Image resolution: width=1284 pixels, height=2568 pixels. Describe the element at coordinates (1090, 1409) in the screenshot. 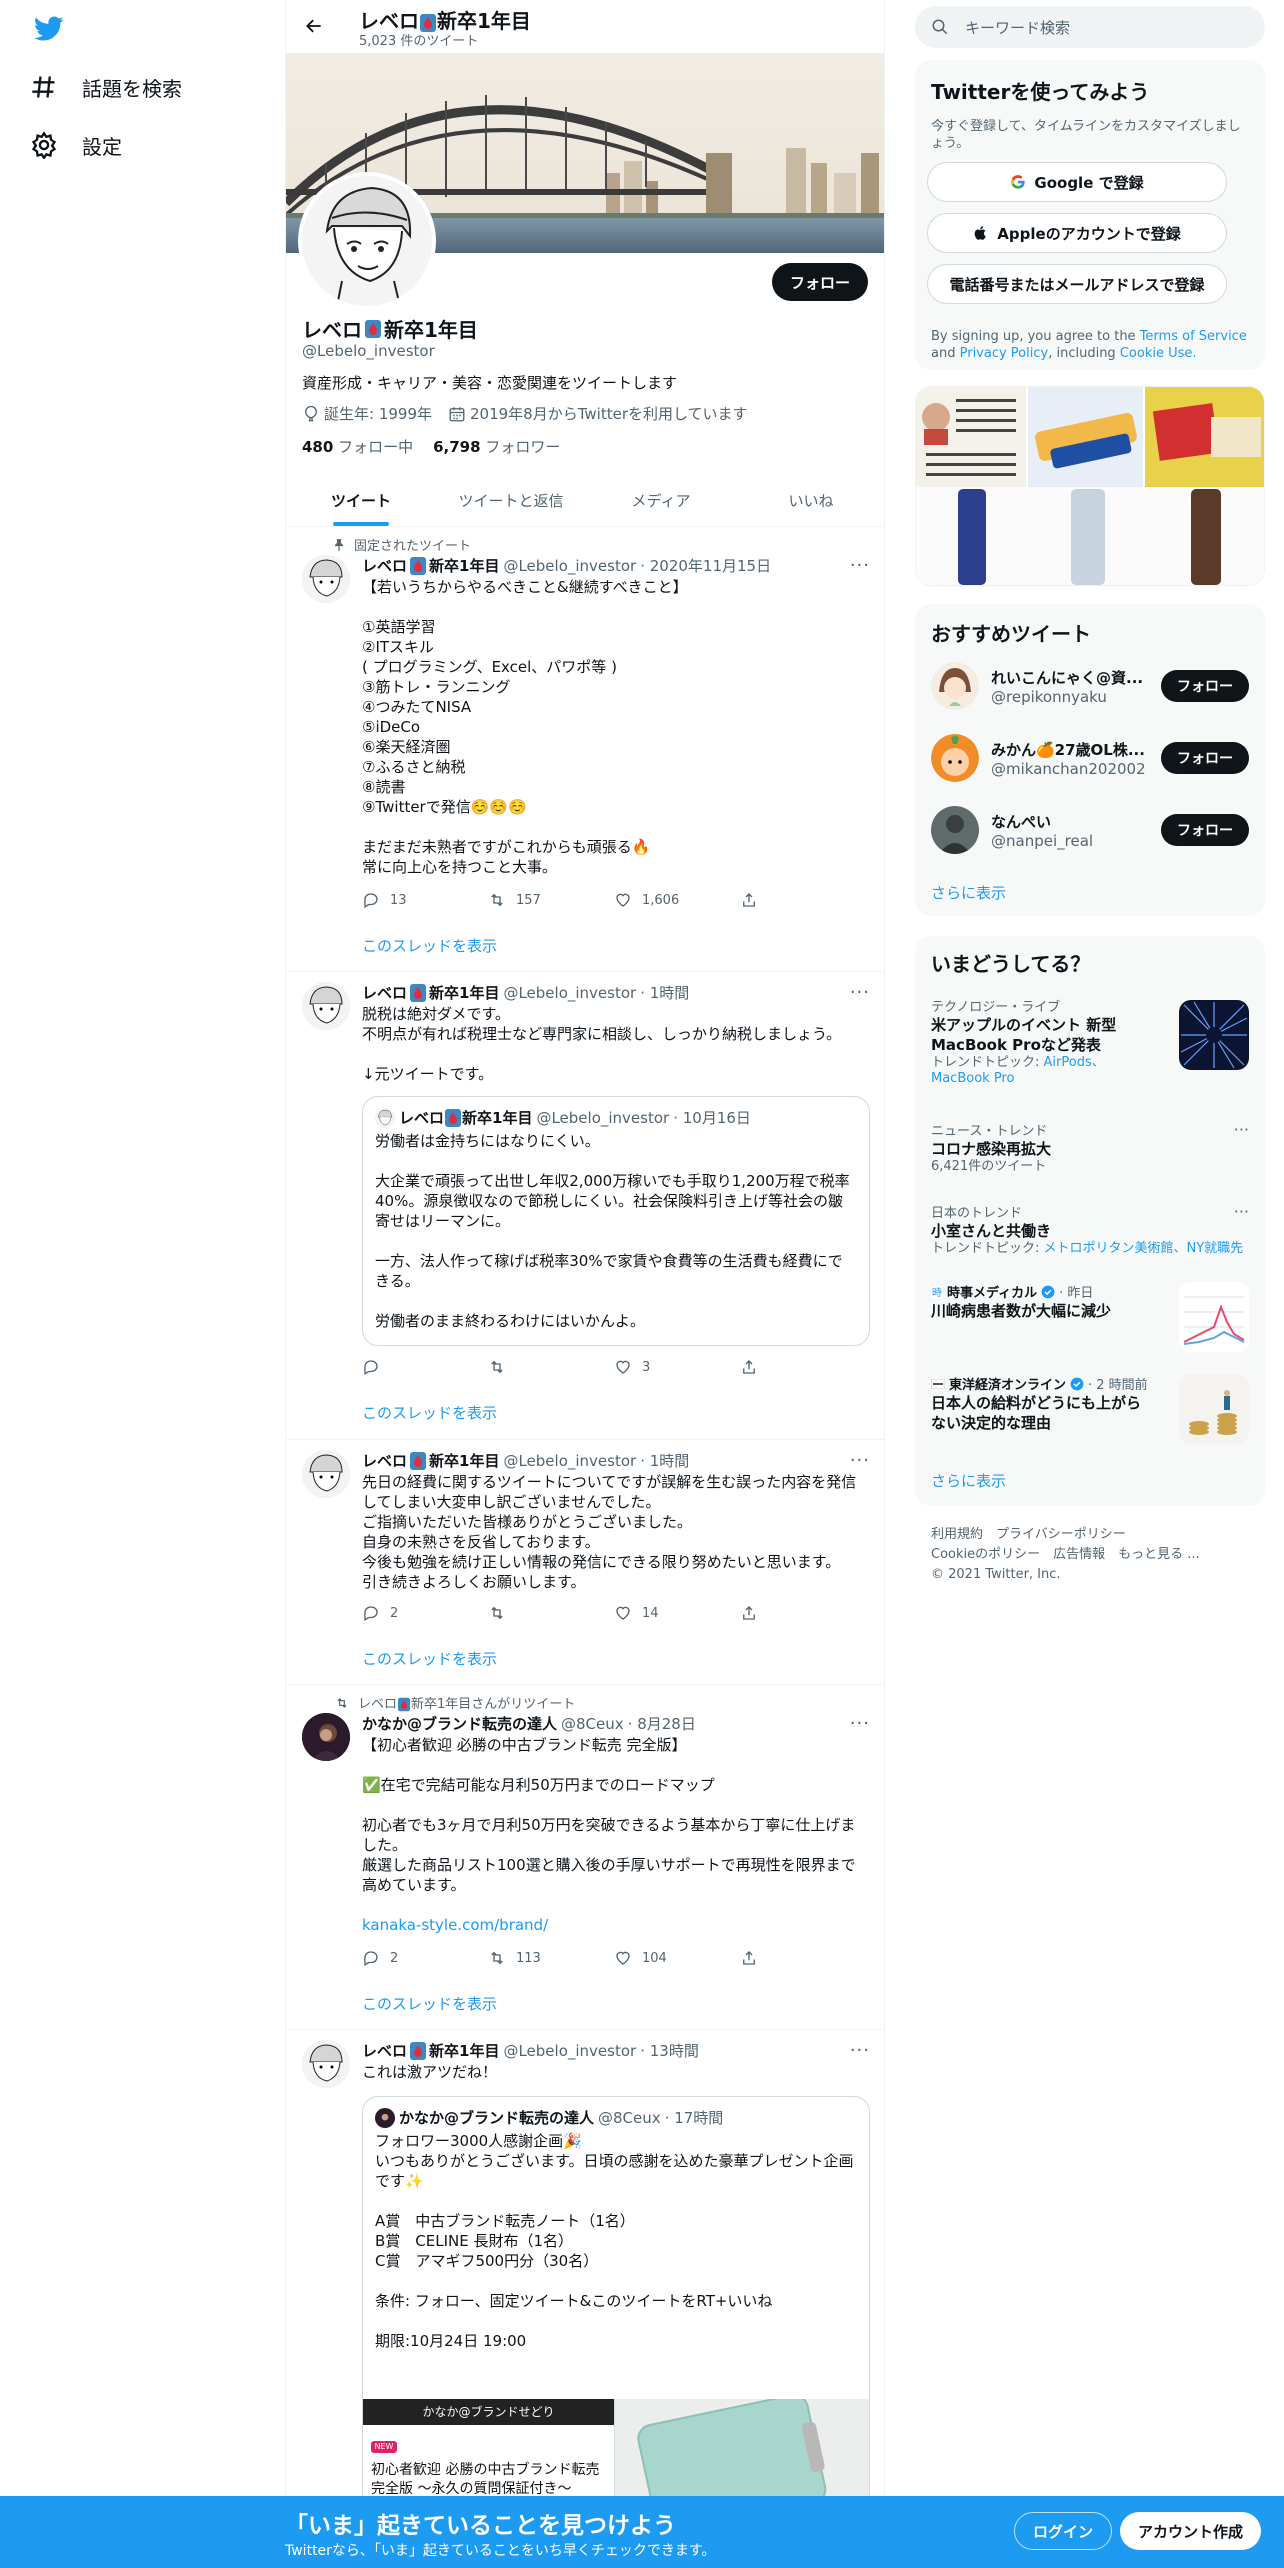

I see `trend-item: 東洋経済オンライン · 2 時間前 日本人の給料がどうにも上がらない決定的な理由` at that location.